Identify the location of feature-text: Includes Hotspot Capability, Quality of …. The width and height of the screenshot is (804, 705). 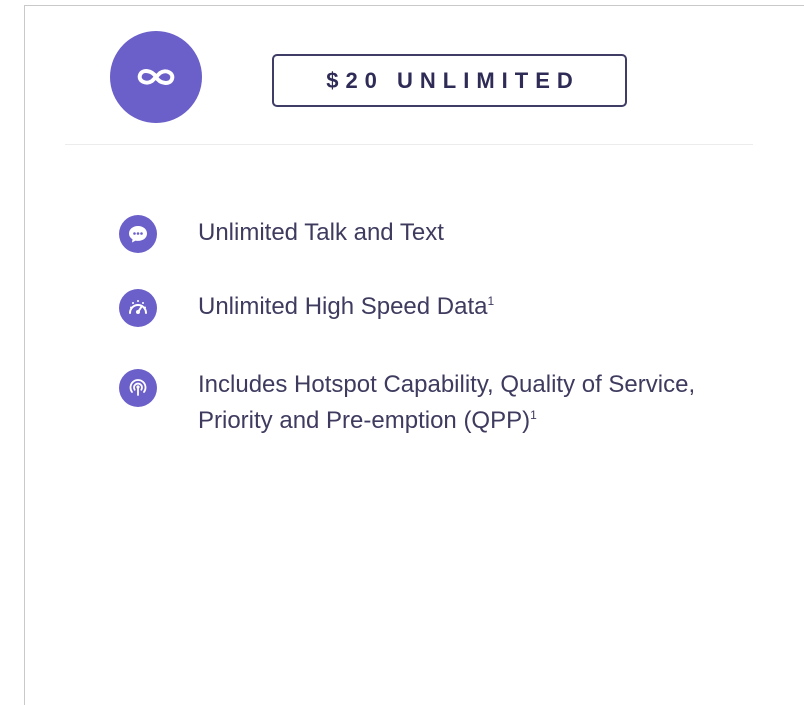
(446, 403).